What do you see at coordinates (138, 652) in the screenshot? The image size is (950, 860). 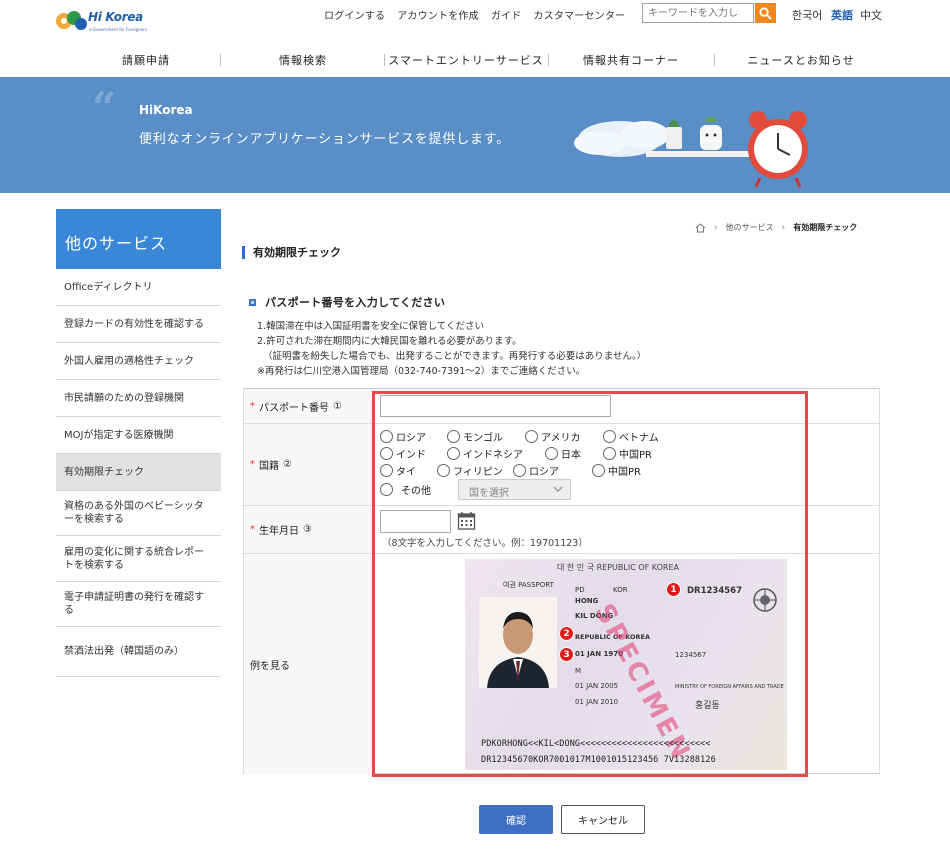 I see `sidebar-item-prohibition-departure: 禁酒法出発（韓国語のみ）` at bounding box center [138, 652].